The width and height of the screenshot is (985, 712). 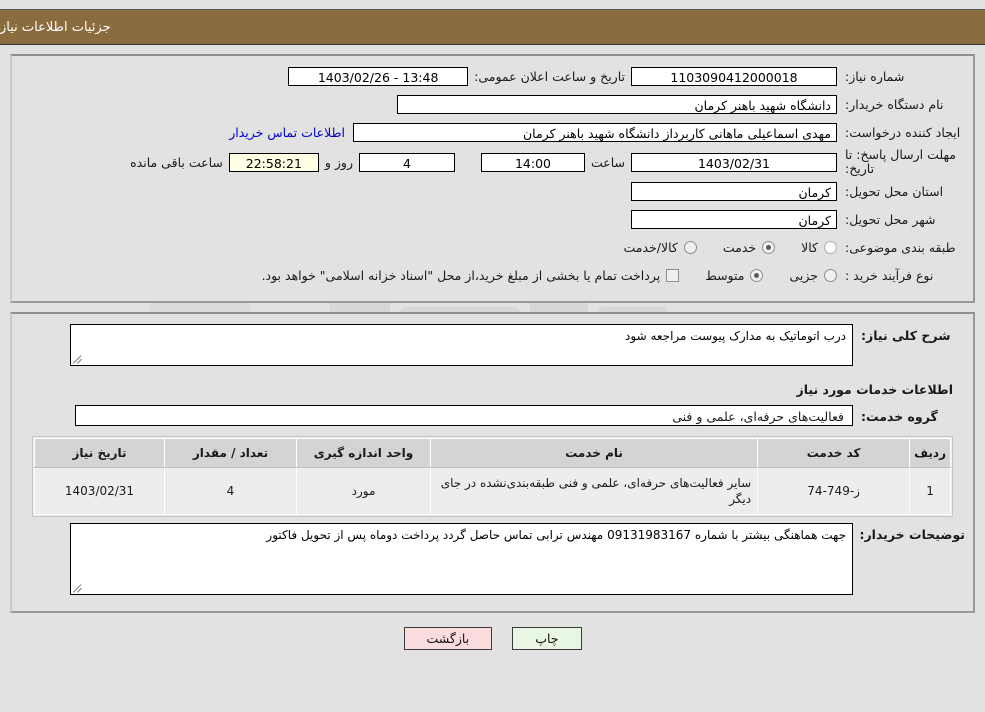 I want to click on deadline-hour-value: 14:00, so click(x=532, y=162).